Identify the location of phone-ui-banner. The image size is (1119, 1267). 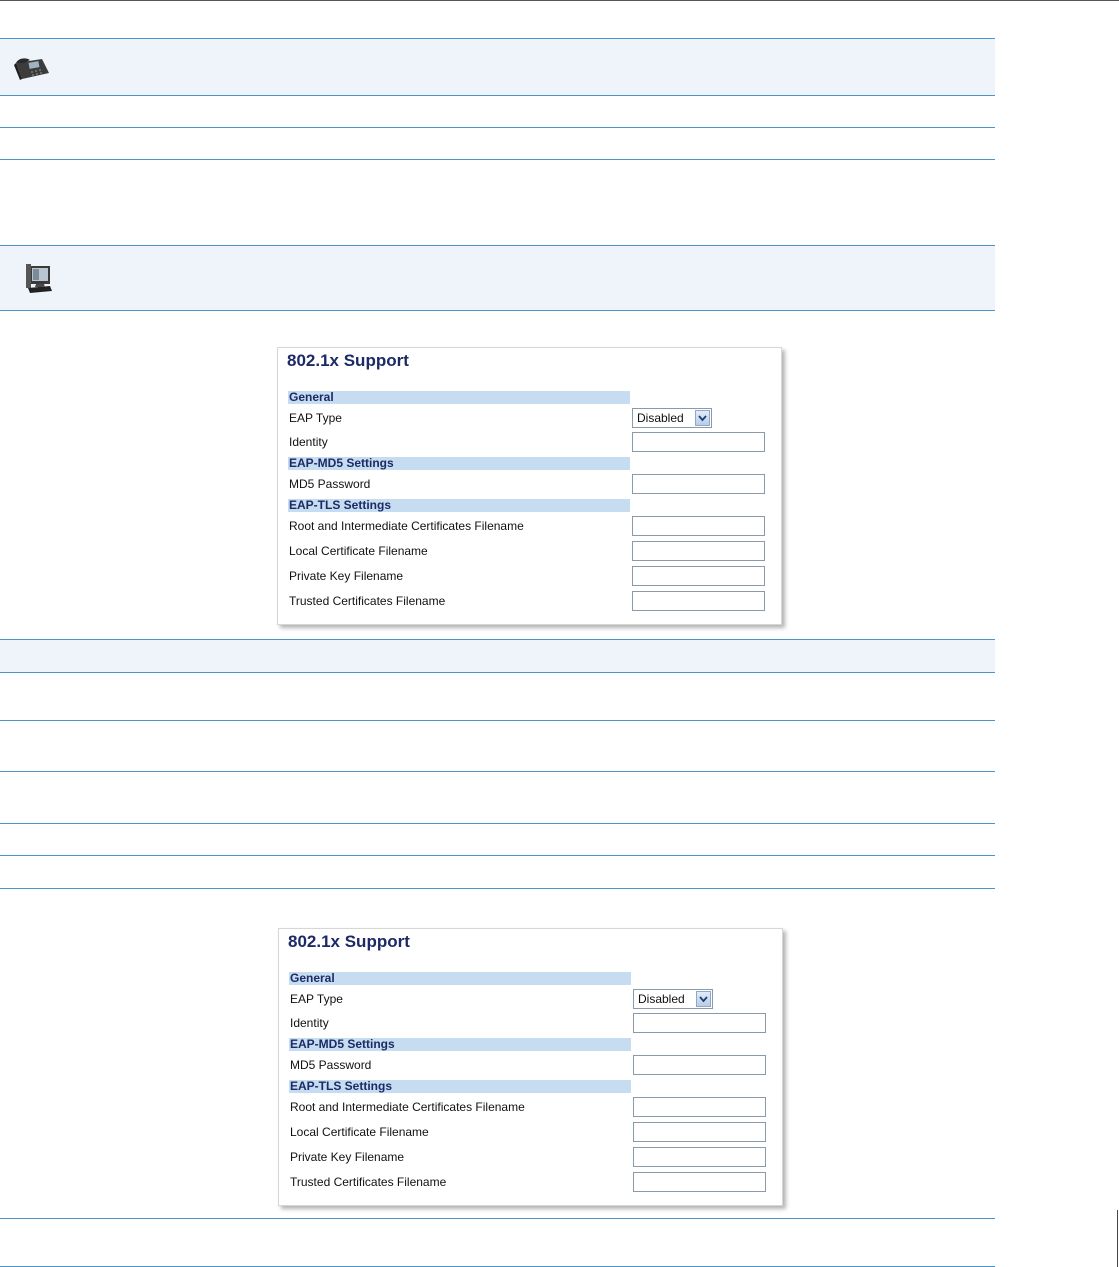
(497, 67).